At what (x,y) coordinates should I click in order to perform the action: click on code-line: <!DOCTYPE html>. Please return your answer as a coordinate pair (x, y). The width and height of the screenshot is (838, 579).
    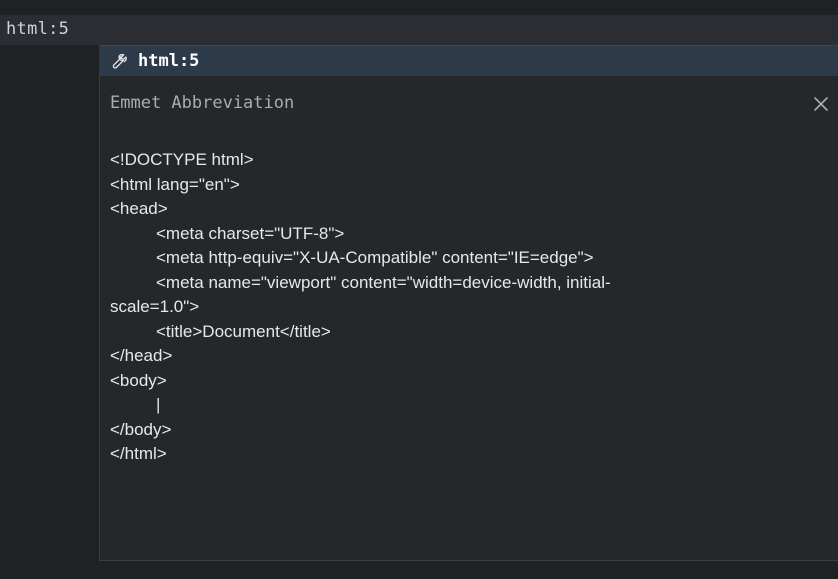
    Looking at the image, I should click on (182, 159).